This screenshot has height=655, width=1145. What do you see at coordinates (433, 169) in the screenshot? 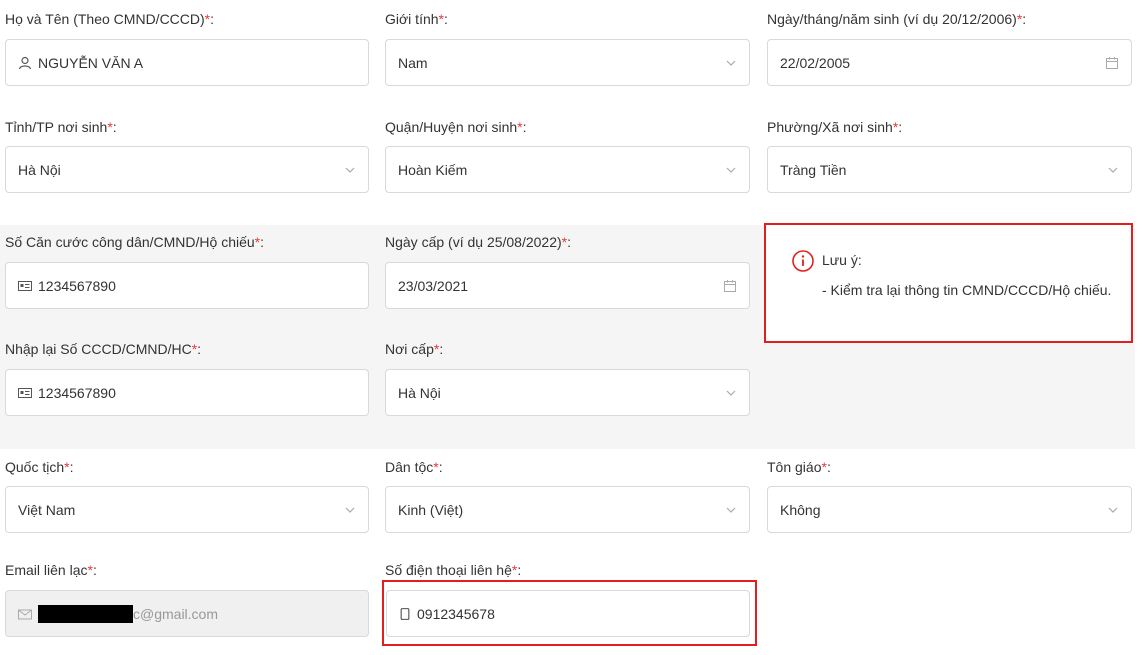
I see `birth-district-value: Hoàn Kiếm` at bounding box center [433, 169].